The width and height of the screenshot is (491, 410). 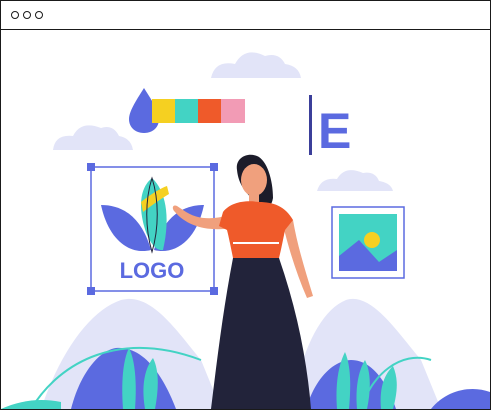 What do you see at coordinates (233, 111) in the screenshot?
I see `swatch-pink` at bounding box center [233, 111].